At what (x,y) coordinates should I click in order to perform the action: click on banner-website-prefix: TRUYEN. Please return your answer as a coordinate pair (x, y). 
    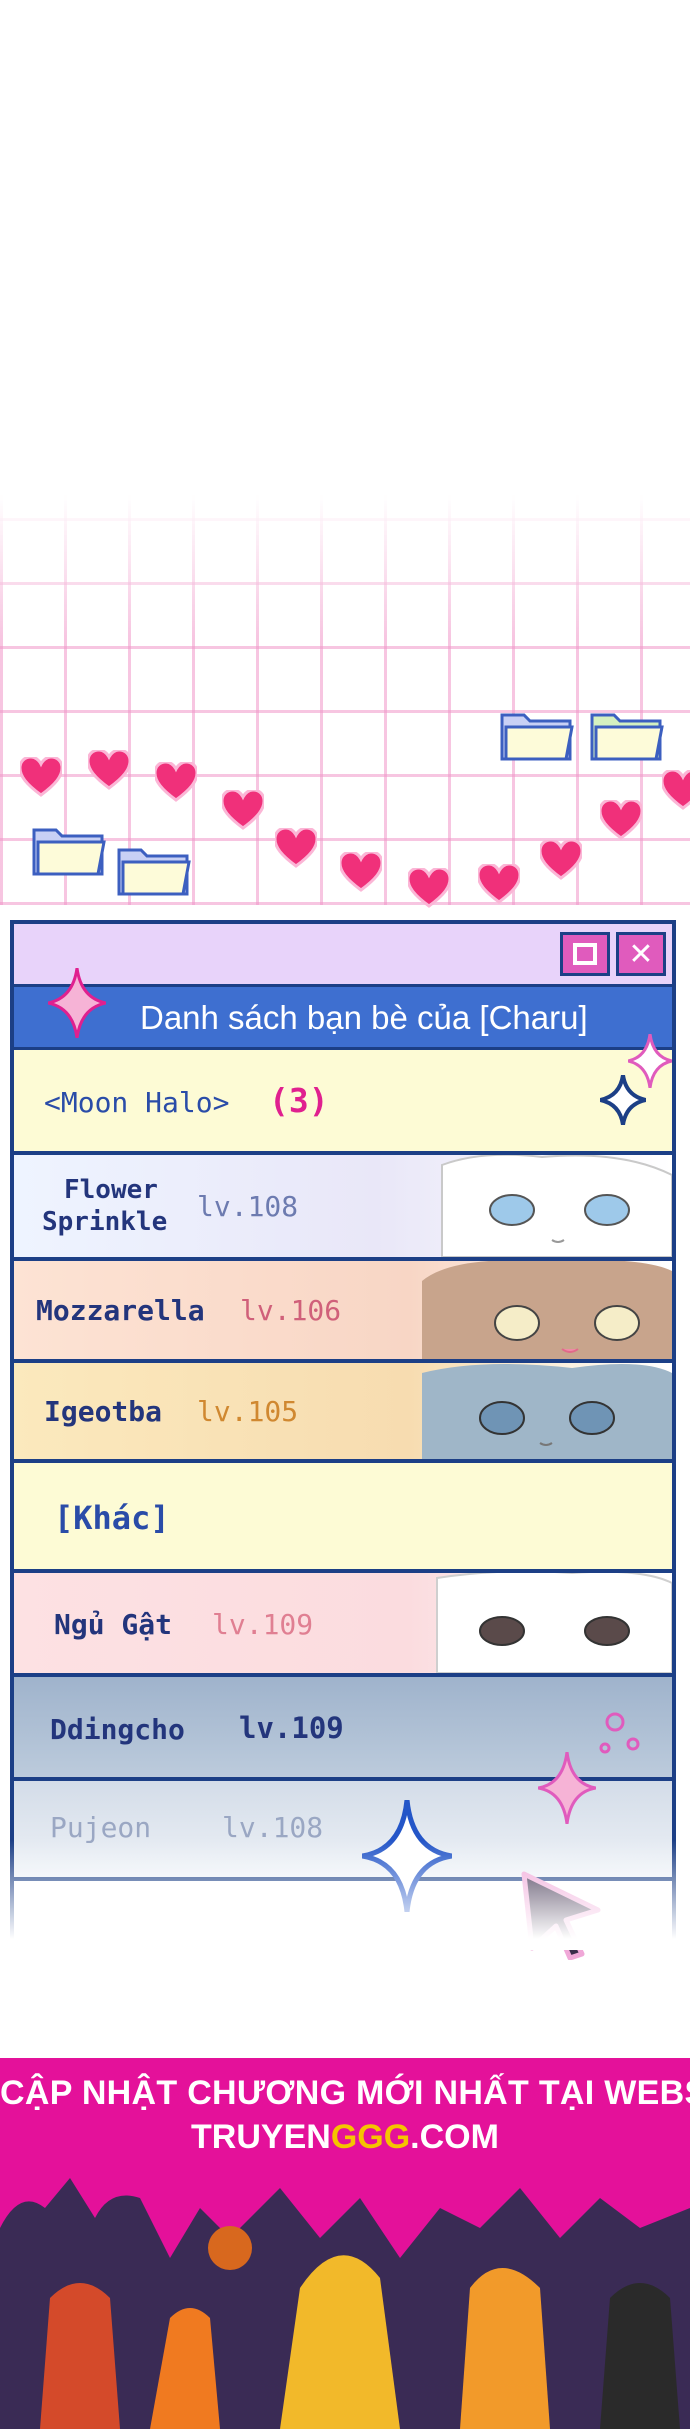
    Looking at the image, I should click on (261, 2137).